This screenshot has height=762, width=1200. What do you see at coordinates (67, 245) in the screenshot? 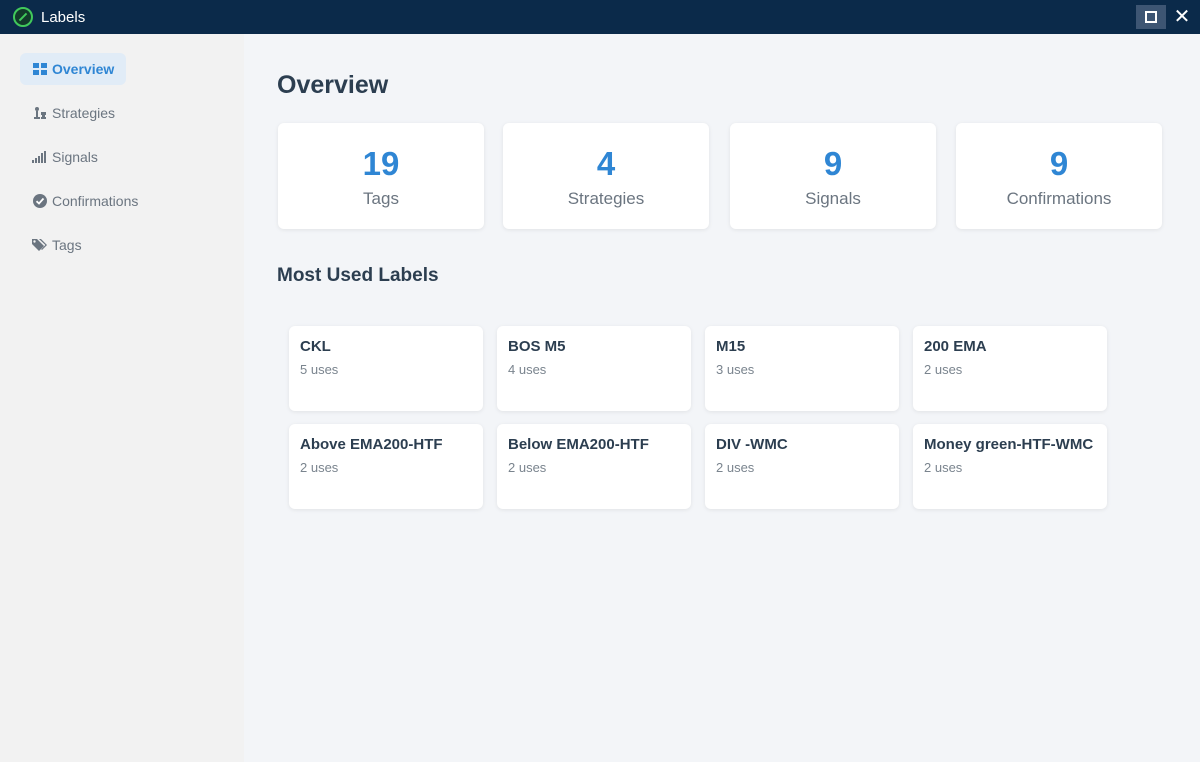
I see `sidebar-item-label: Tags` at bounding box center [67, 245].